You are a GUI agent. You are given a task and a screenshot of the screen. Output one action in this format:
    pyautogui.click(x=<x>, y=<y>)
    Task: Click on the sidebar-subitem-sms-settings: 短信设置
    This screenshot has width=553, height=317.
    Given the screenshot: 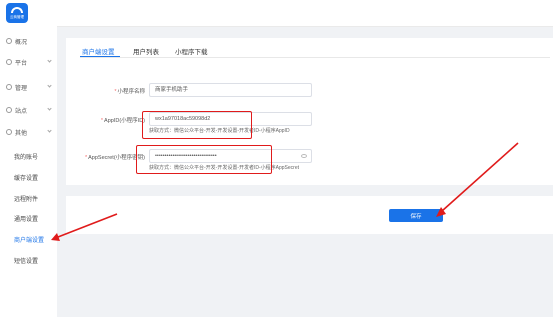 What is the action you would take?
    pyautogui.click(x=26, y=262)
    